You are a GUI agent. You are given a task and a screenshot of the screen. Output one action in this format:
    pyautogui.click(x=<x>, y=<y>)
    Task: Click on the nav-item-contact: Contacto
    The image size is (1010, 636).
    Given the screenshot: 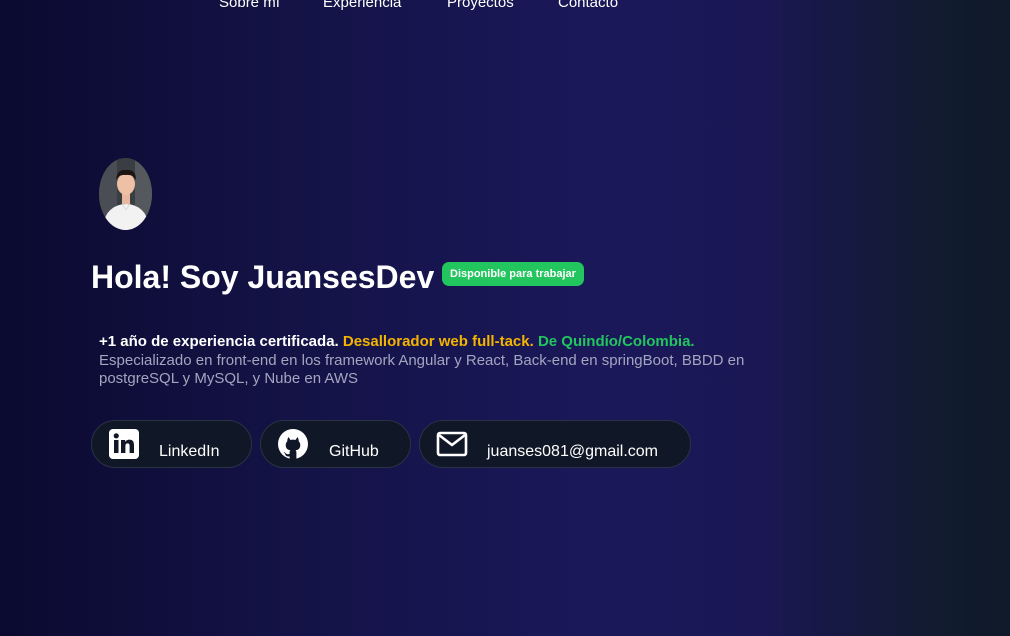 What is the action you would take?
    pyautogui.click(x=598, y=6)
    